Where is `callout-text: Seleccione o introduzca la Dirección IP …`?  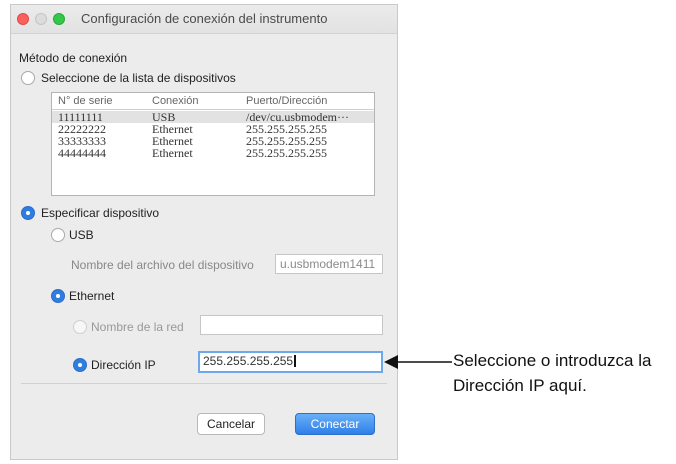 callout-text: Seleccione o introduzca la Dirección IP … is located at coordinates (552, 373).